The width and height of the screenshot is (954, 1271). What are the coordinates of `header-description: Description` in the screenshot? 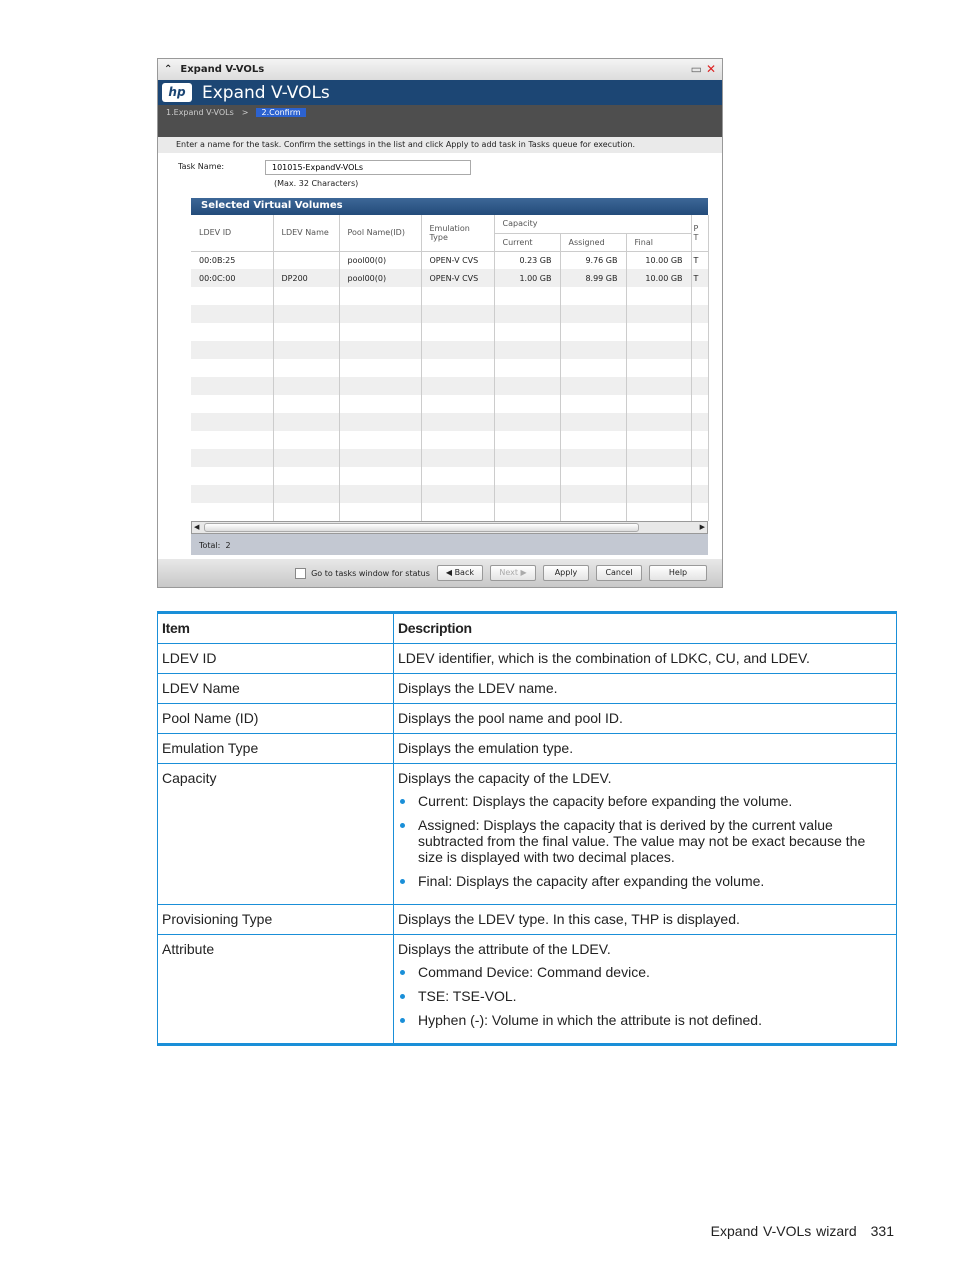 It's located at (645, 628).